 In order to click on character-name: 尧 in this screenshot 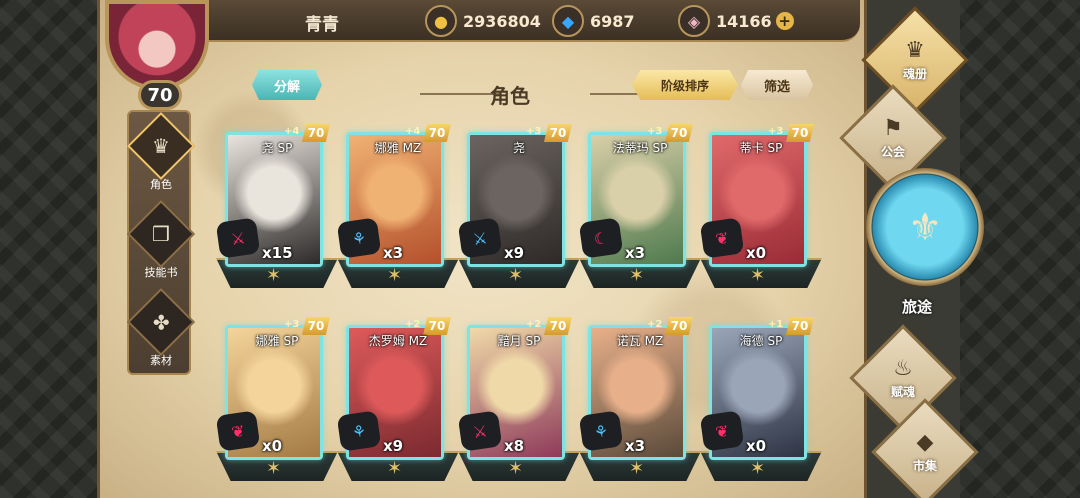, I will do `click(518, 148)`.